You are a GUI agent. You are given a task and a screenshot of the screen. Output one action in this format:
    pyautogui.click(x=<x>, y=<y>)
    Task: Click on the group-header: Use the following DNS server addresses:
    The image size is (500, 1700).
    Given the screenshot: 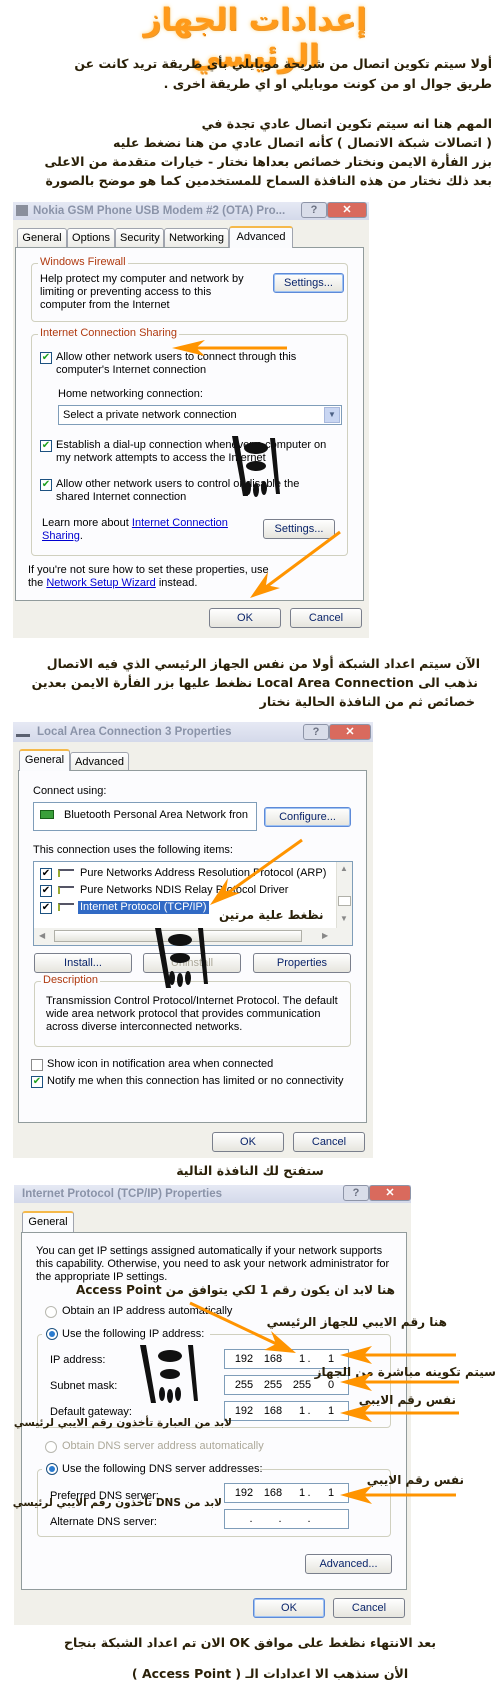 What is the action you would take?
    pyautogui.click(x=152, y=1469)
    